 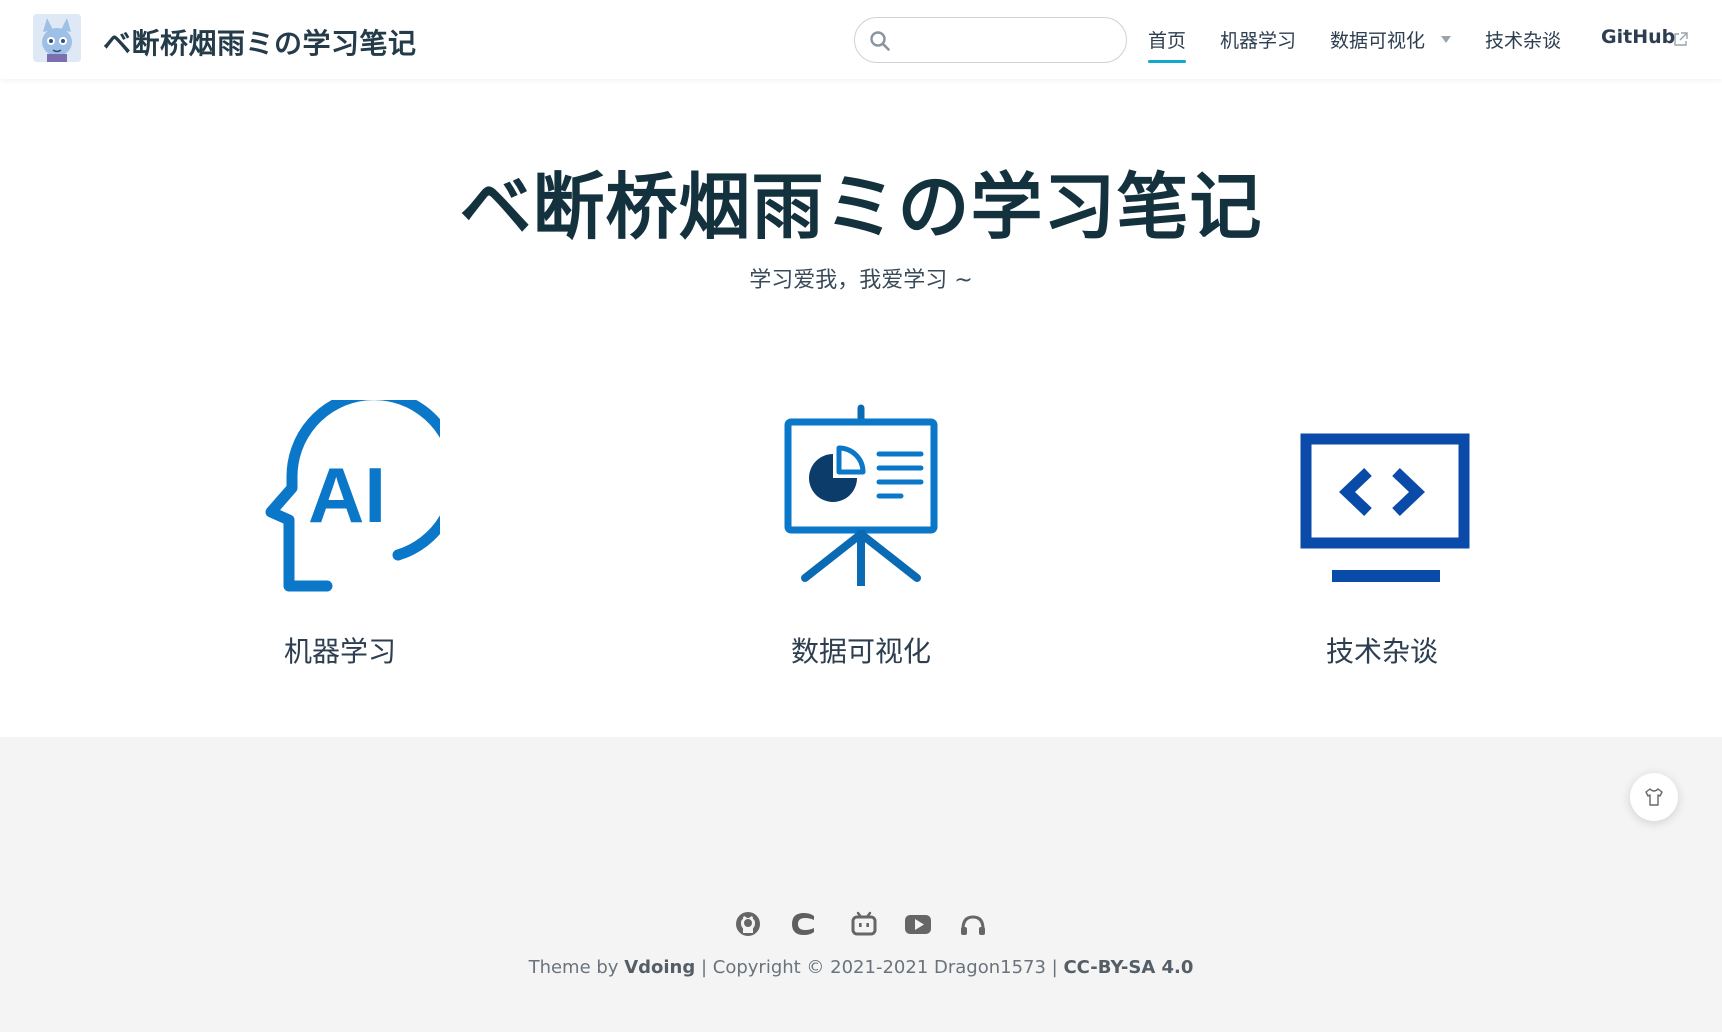 I want to click on hero-title: ベ断桥烟雨ミの学习笔记, so click(x=861, y=207).